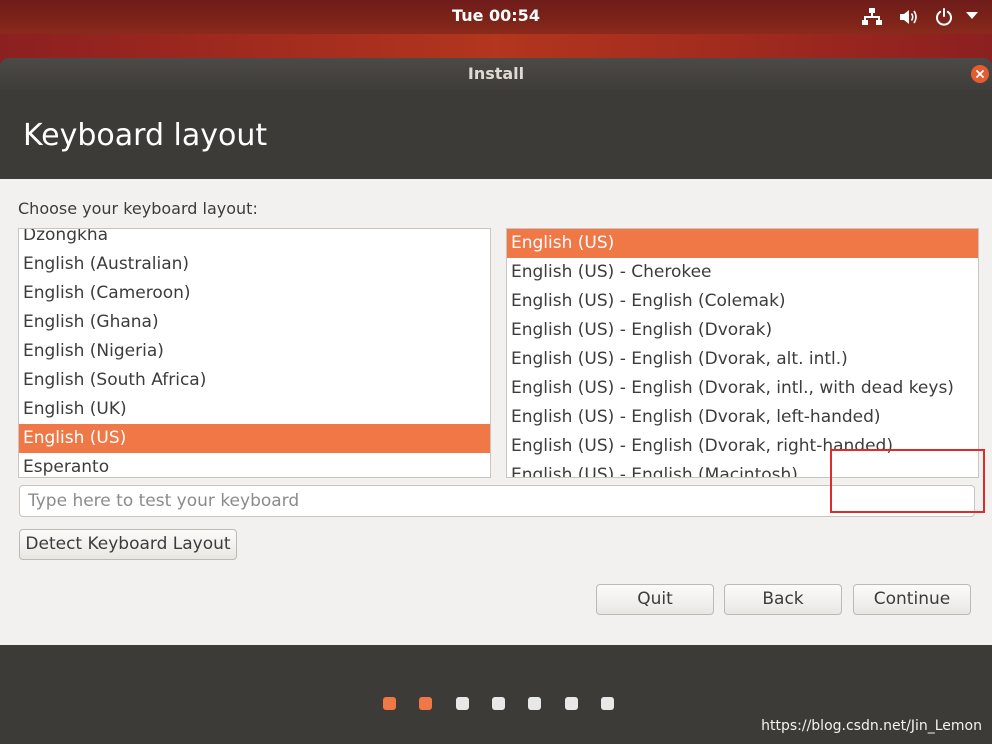 Image resolution: width=992 pixels, height=744 pixels. What do you see at coordinates (254, 264) in the screenshot?
I see `layout-list-item: English (Australian)` at bounding box center [254, 264].